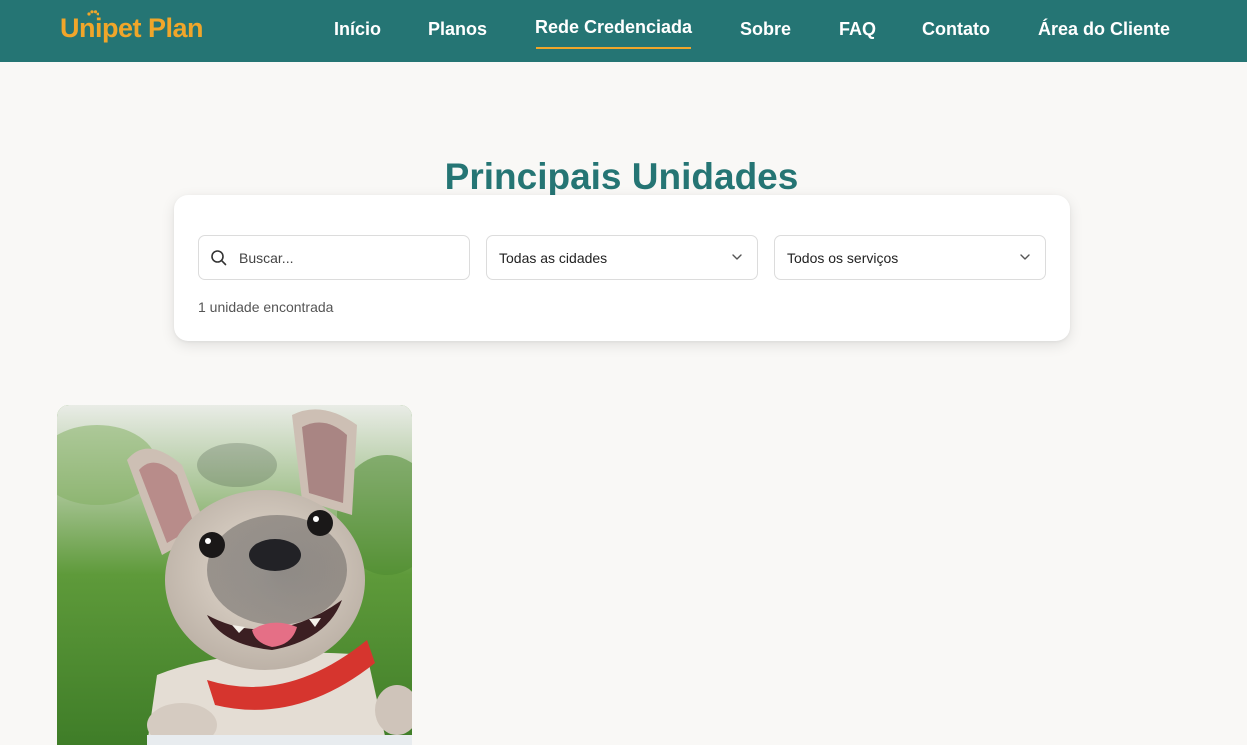  What do you see at coordinates (621, 176) in the screenshot?
I see `page-title: Principais Unidades` at bounding box center [621, 176].